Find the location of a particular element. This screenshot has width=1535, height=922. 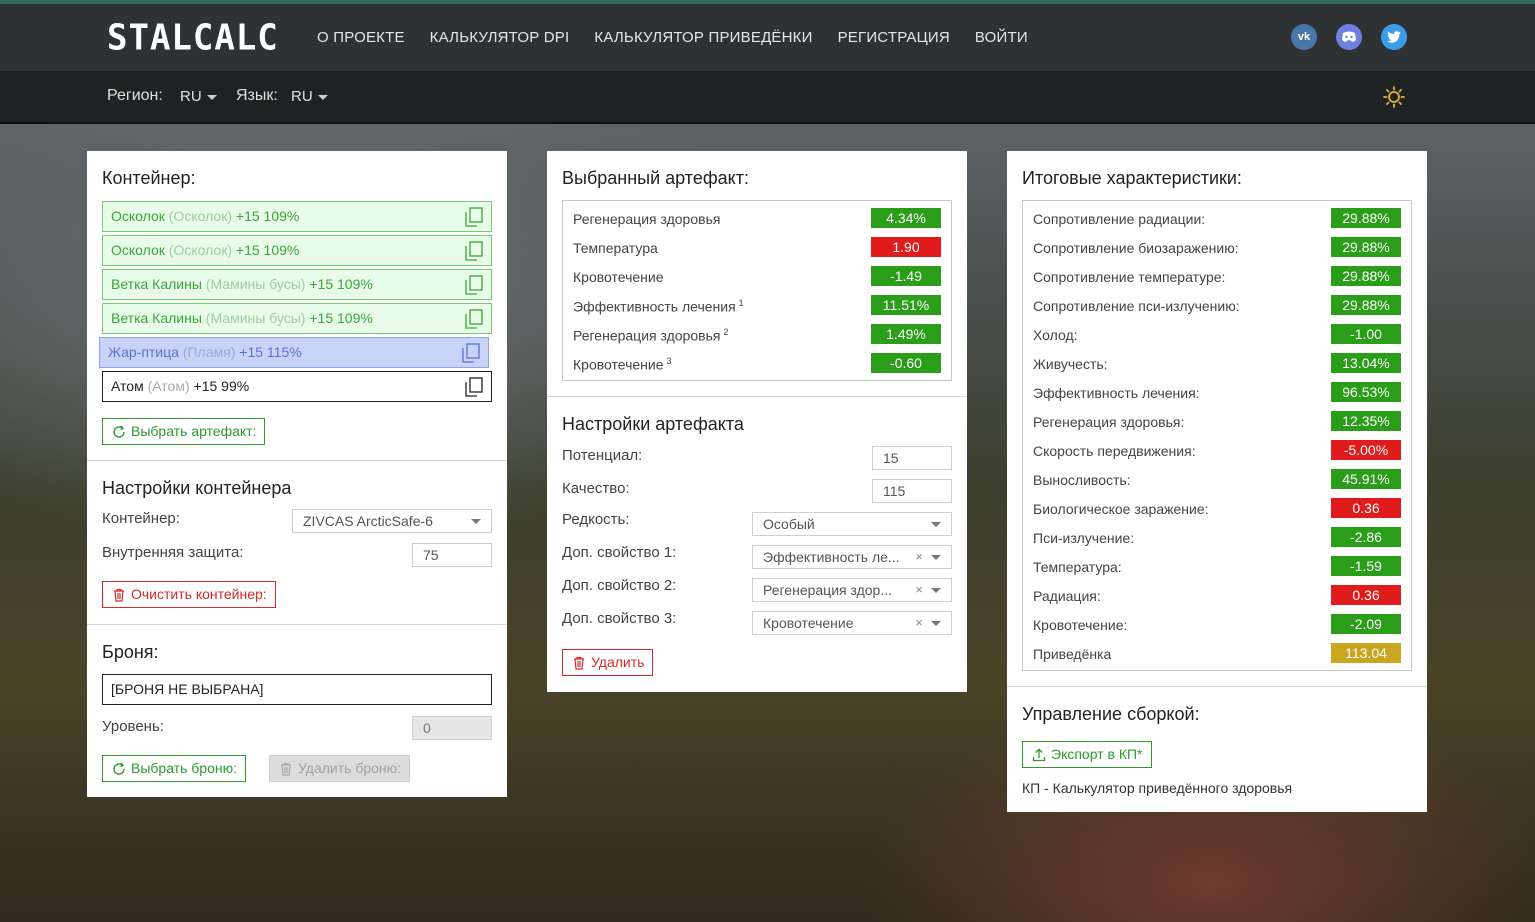

artifact-subname: (Мамины бусы) is located at coordinates (255, 318).